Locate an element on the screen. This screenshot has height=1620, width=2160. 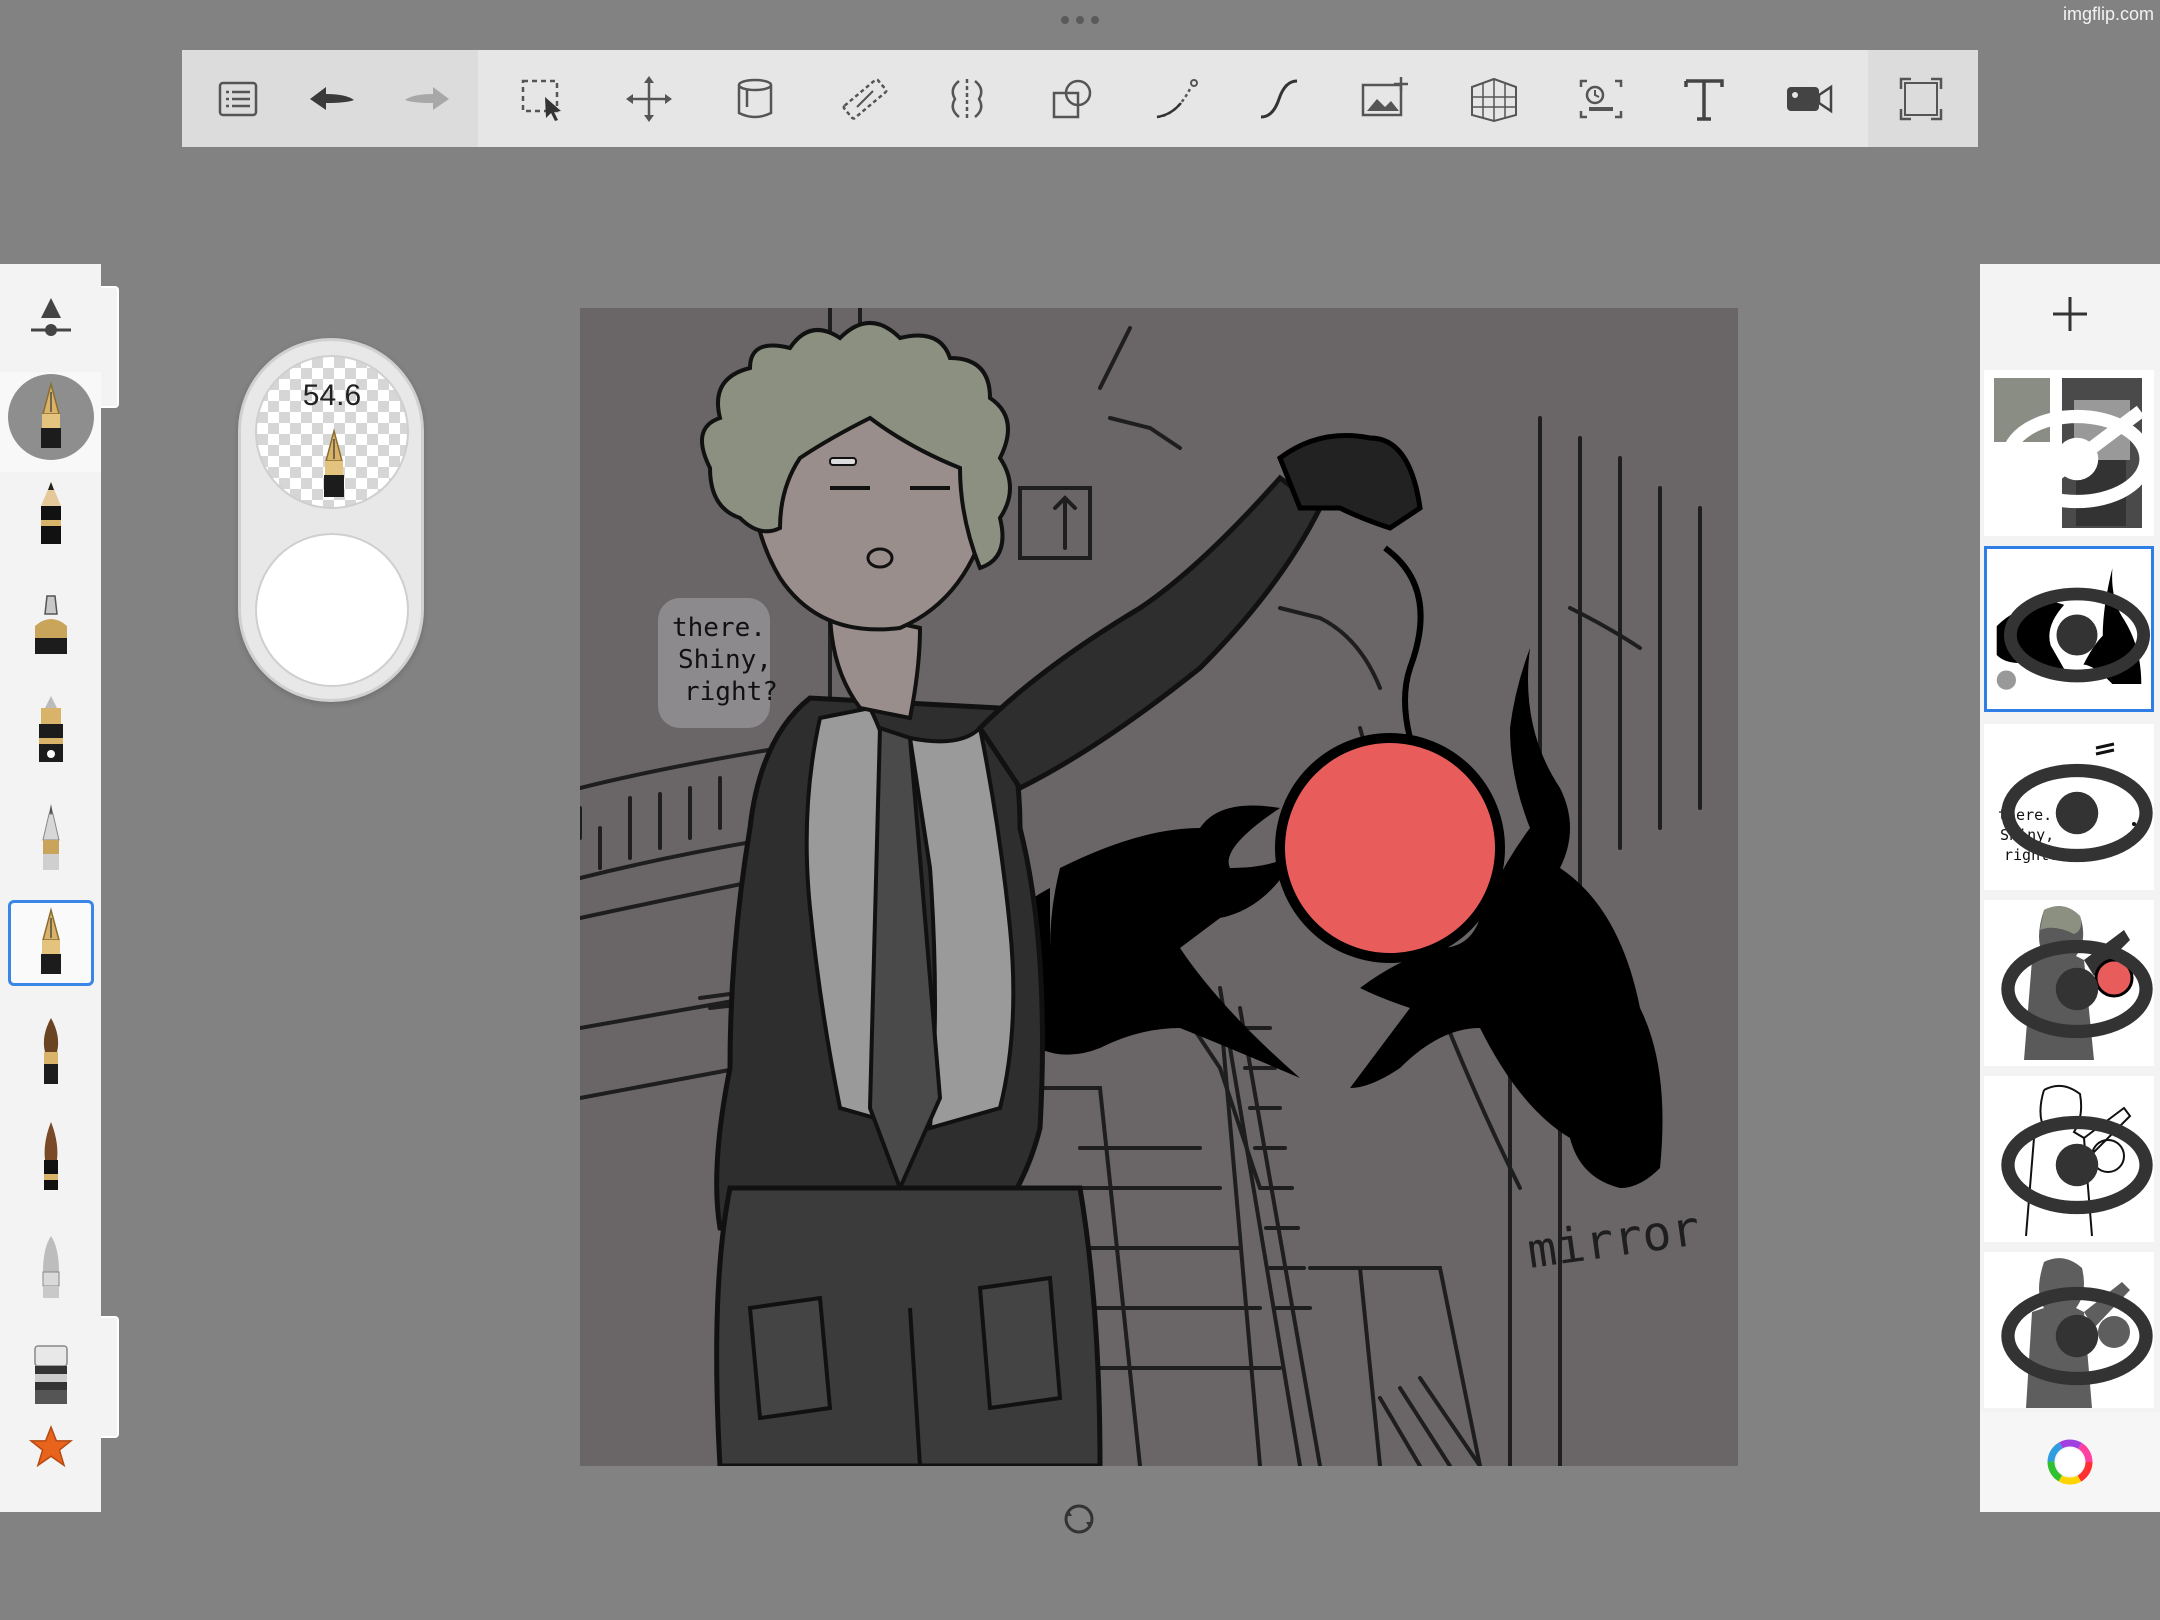
text-icon is located at coordinates (1704, 99).